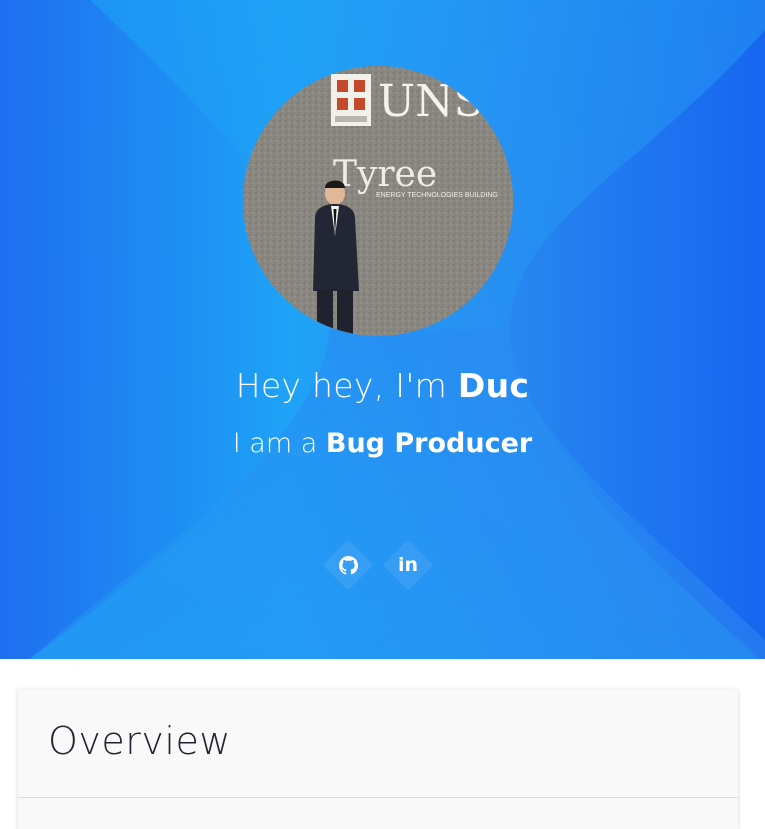 Image resolution: width=765 pixels, height=829 pixels. I want to click on divider, so click(378, 797).